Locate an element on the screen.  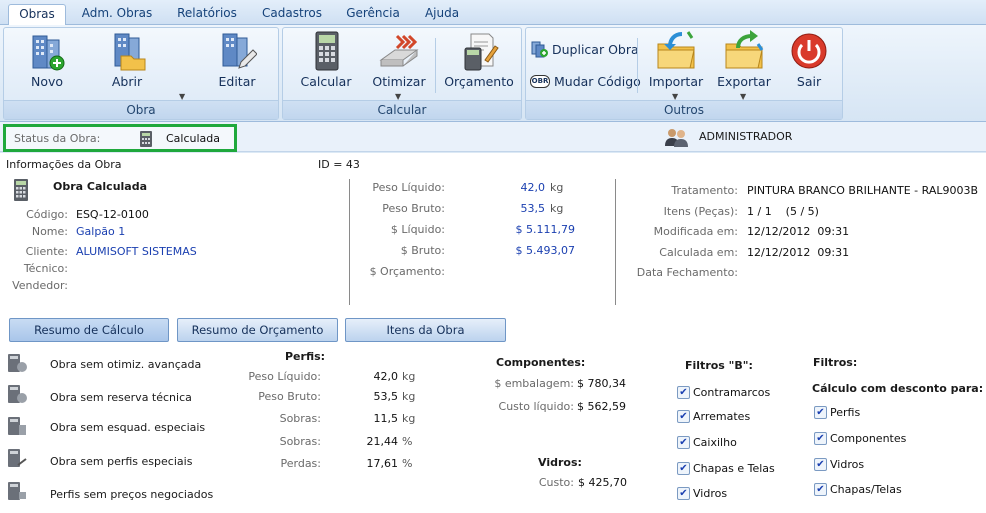
ribbon-group-obra: Novo Abrir ▼ Editar Obra is located at coordinates (141, 73).